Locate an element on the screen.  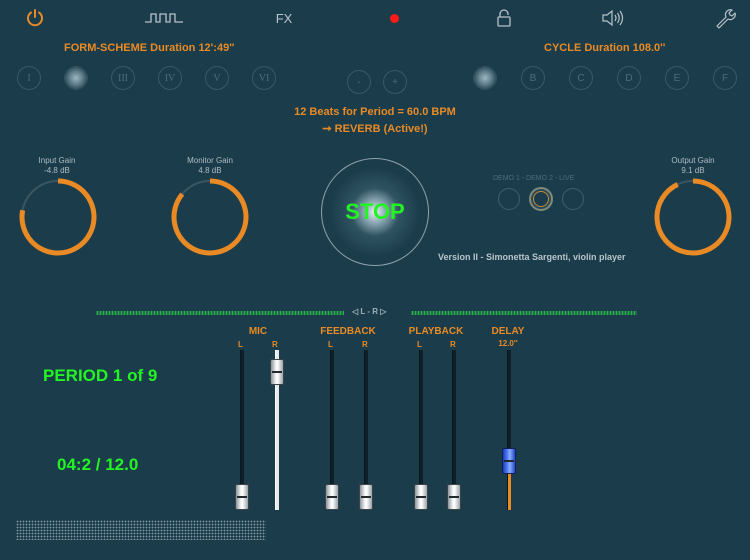
power-icon is located at coordinates (35, 18).